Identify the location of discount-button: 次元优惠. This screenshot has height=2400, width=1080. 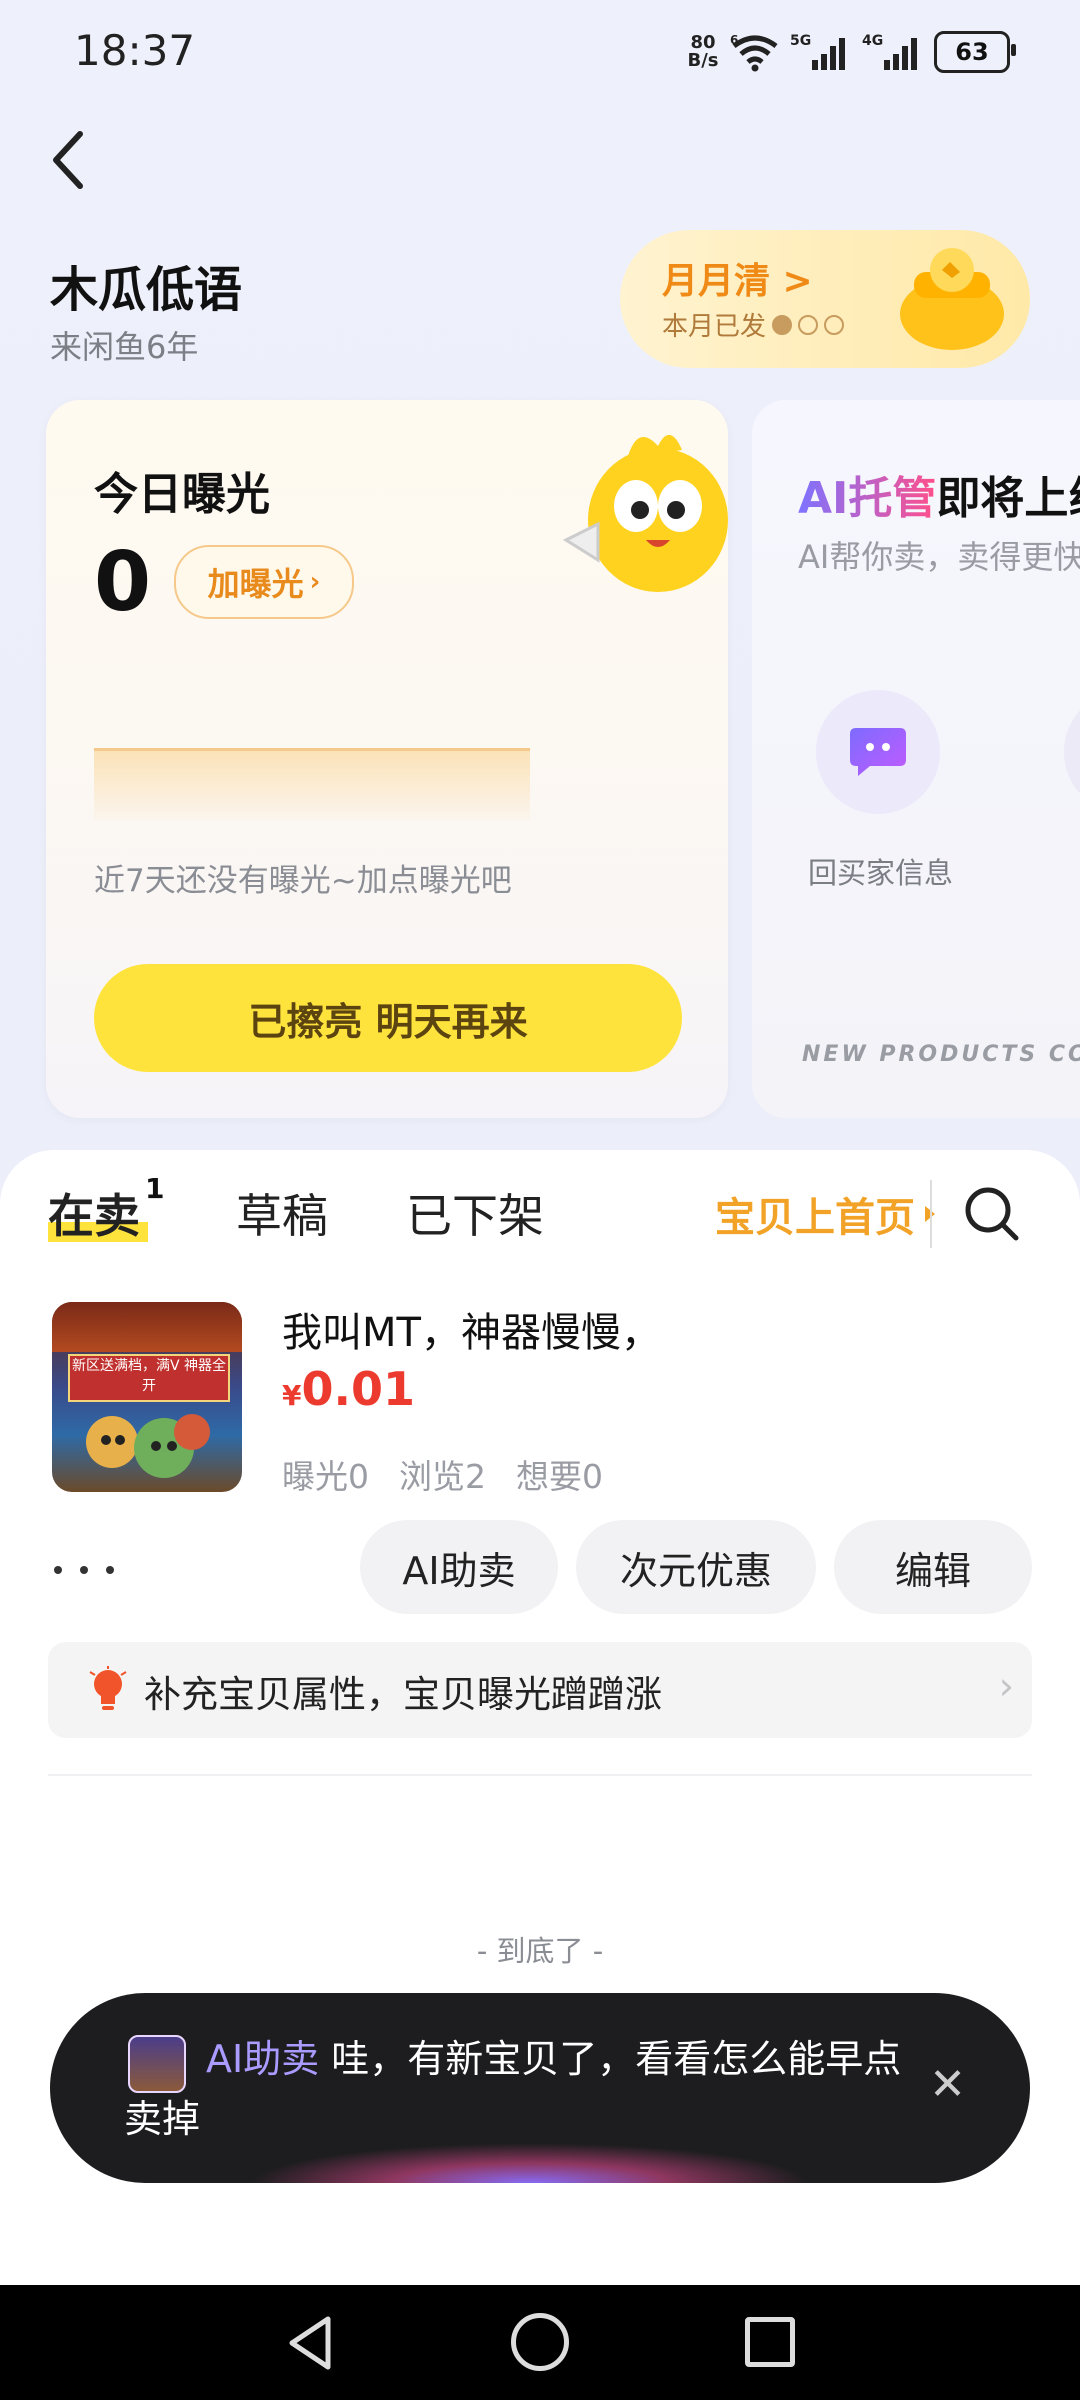
(696, 1567).